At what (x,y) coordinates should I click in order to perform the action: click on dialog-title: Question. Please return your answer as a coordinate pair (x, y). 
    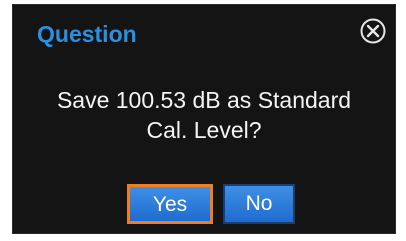
    Looking at the image, I should click on (87, 34).